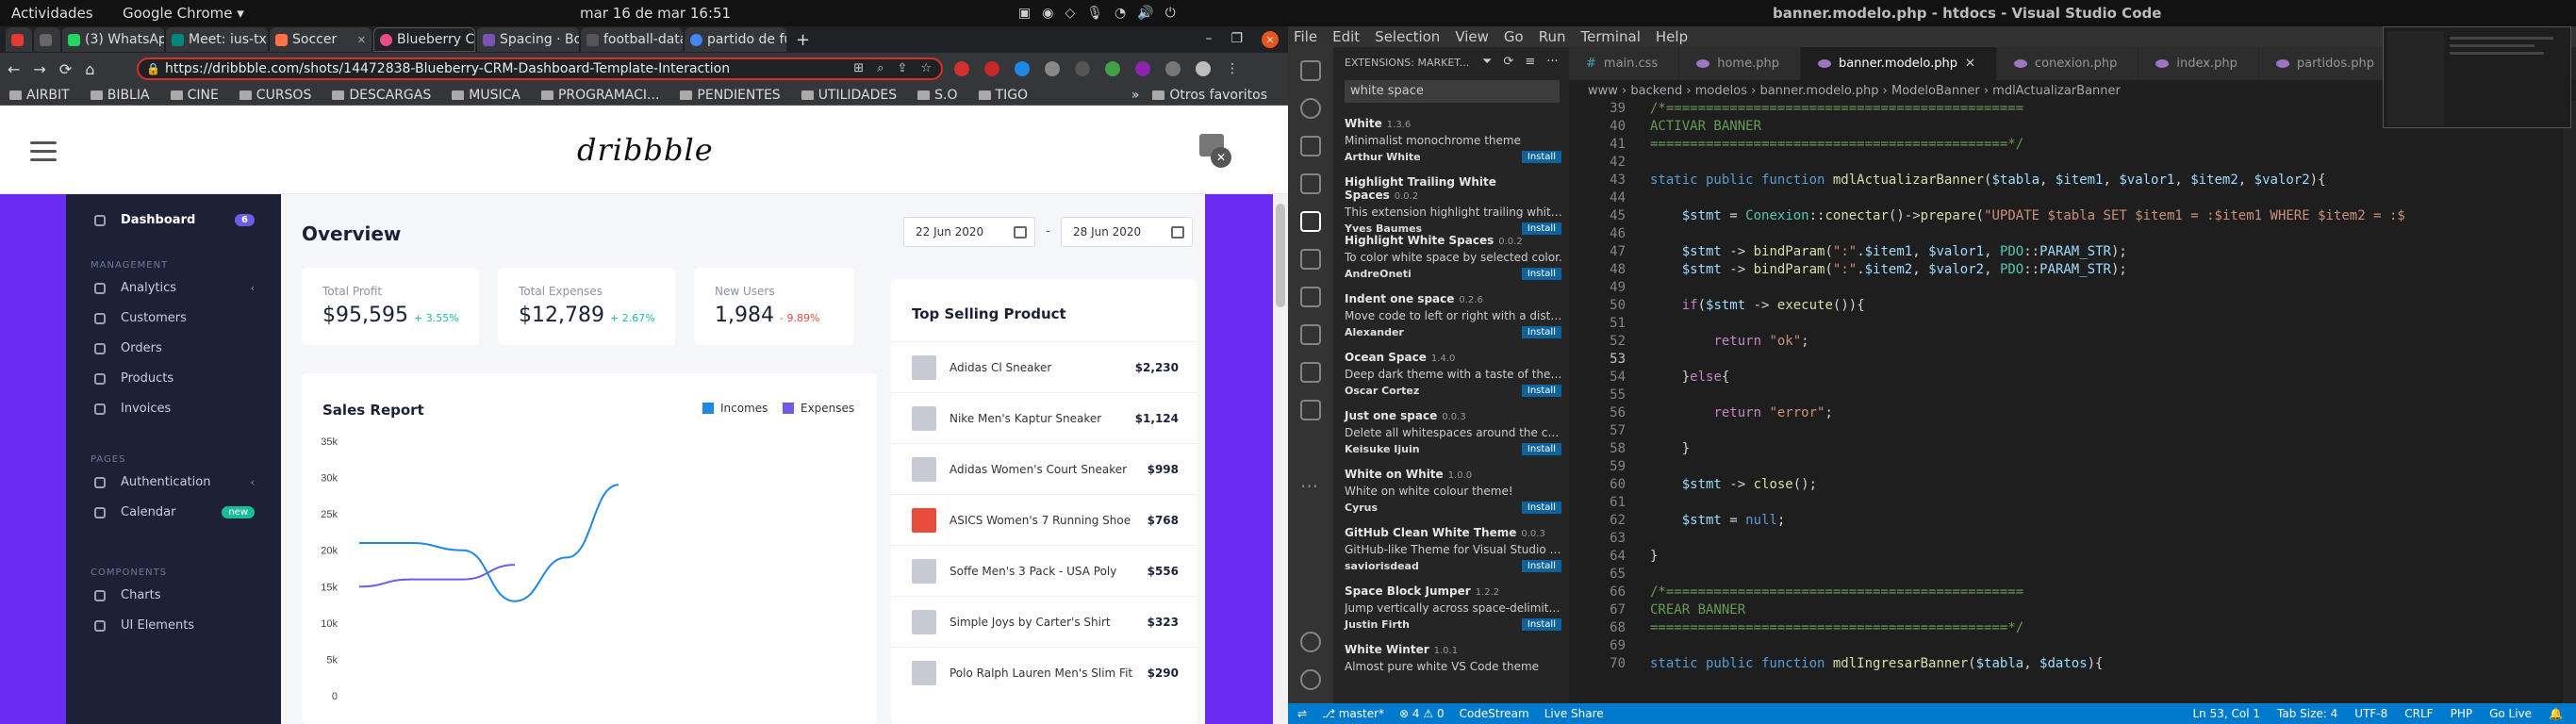  Describe the element at coordinates (926, 68) in the screenshot. I see `star-icon: ☆` at that location.